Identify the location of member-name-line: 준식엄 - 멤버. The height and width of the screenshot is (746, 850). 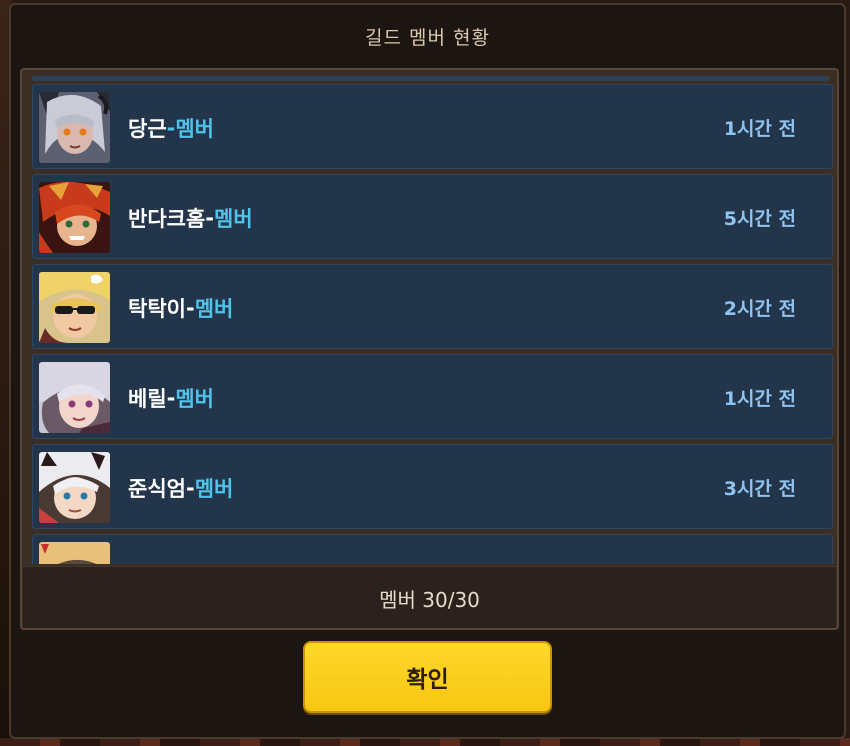
(180, 487).